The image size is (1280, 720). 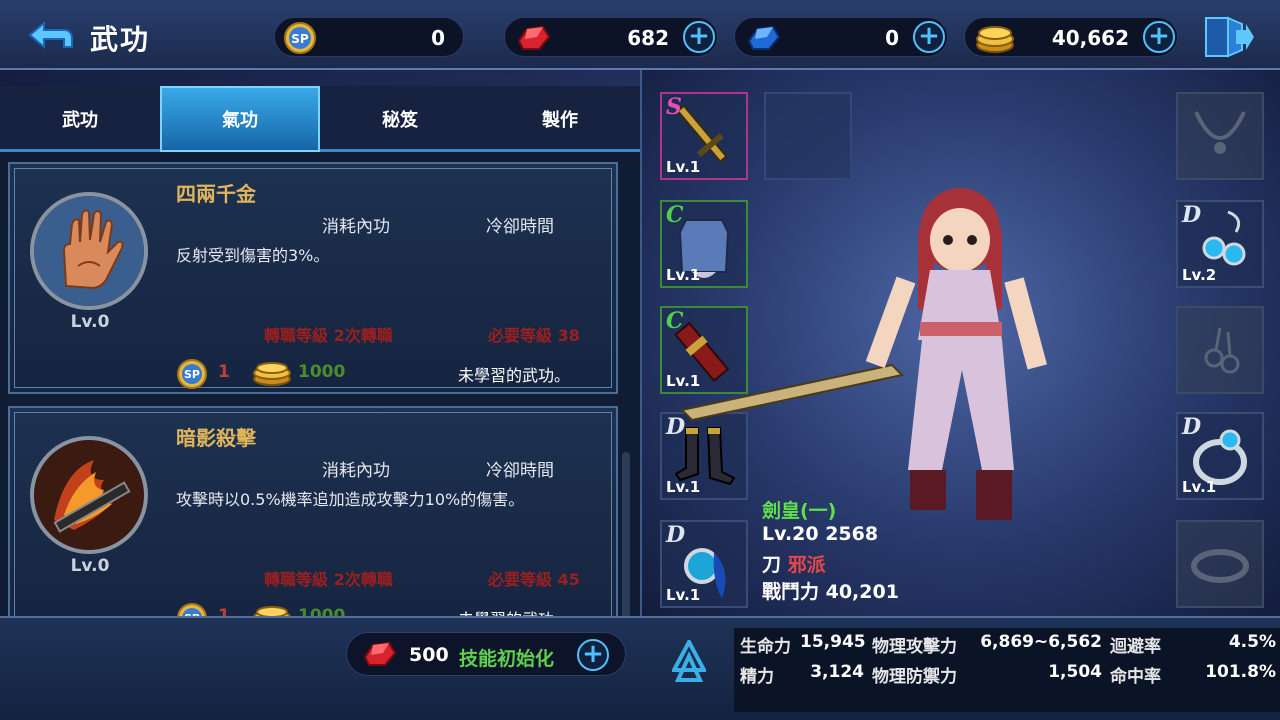 I want to click on skill-reset-bar: 500 技能初始化 +, so click(x=486, y=654).